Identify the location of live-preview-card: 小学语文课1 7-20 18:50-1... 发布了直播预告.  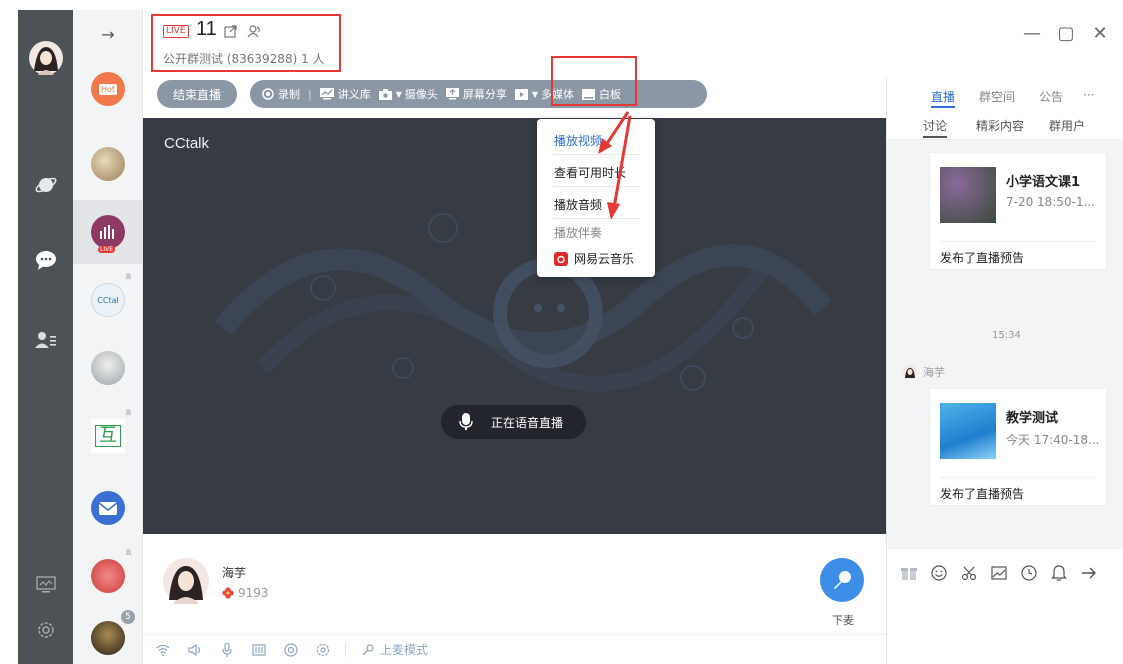
(1018, 211).